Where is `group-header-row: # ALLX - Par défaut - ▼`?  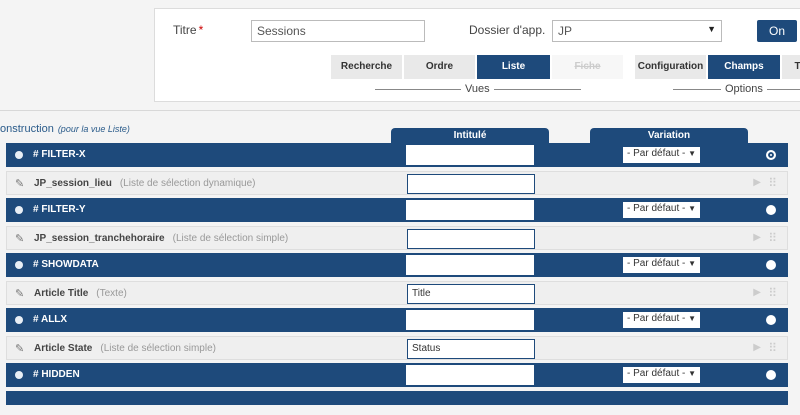
group-header-row: # ALLX - Par défaut - ▼ is located at coordinates (397, 320).